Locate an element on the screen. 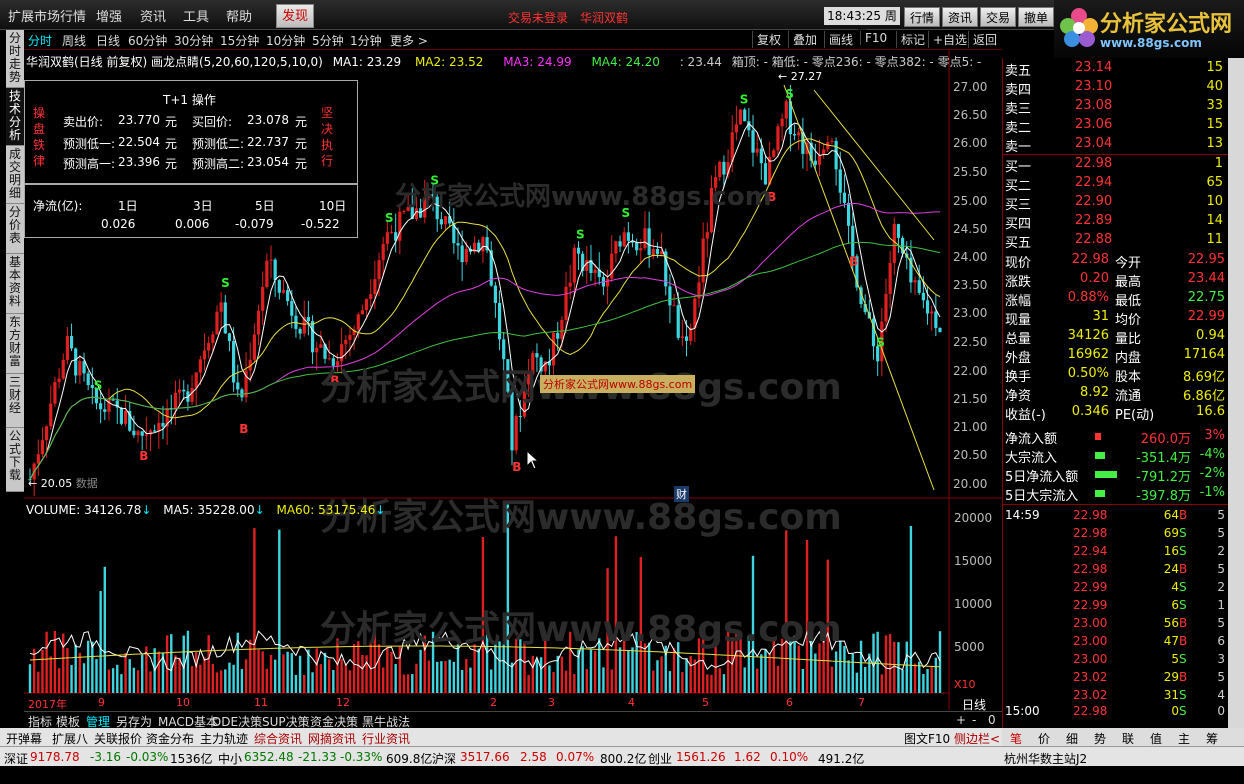  rtab-link: 联 is located at coordinates (1128, 738).